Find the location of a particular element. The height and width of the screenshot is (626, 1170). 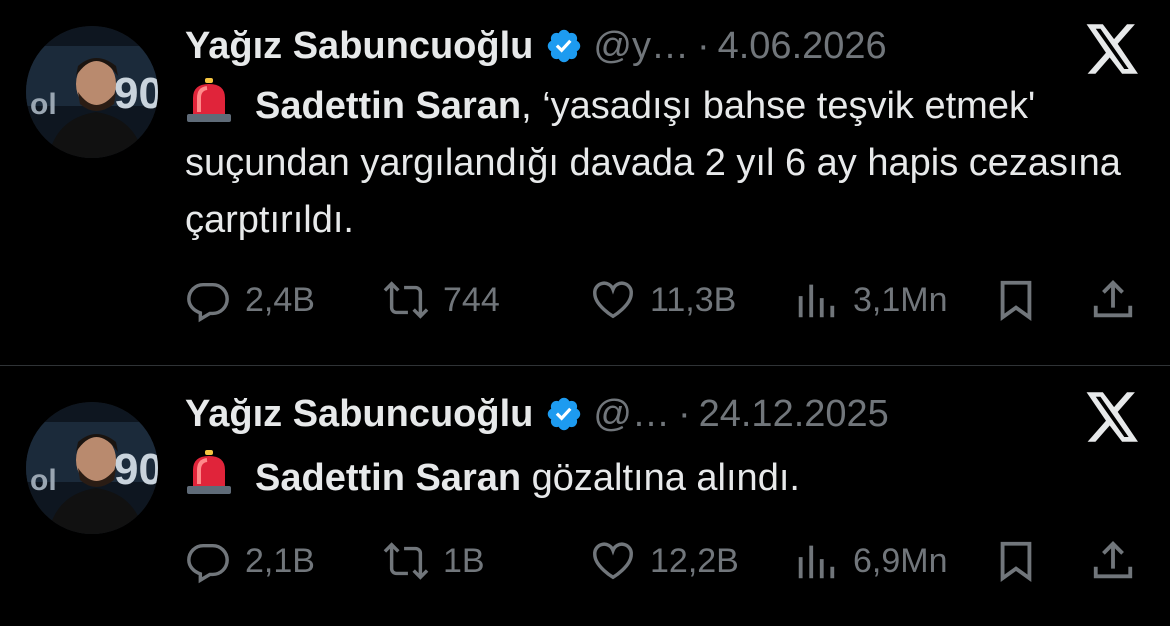

reply-button: 2,1B is located at coordinates (250, 561).